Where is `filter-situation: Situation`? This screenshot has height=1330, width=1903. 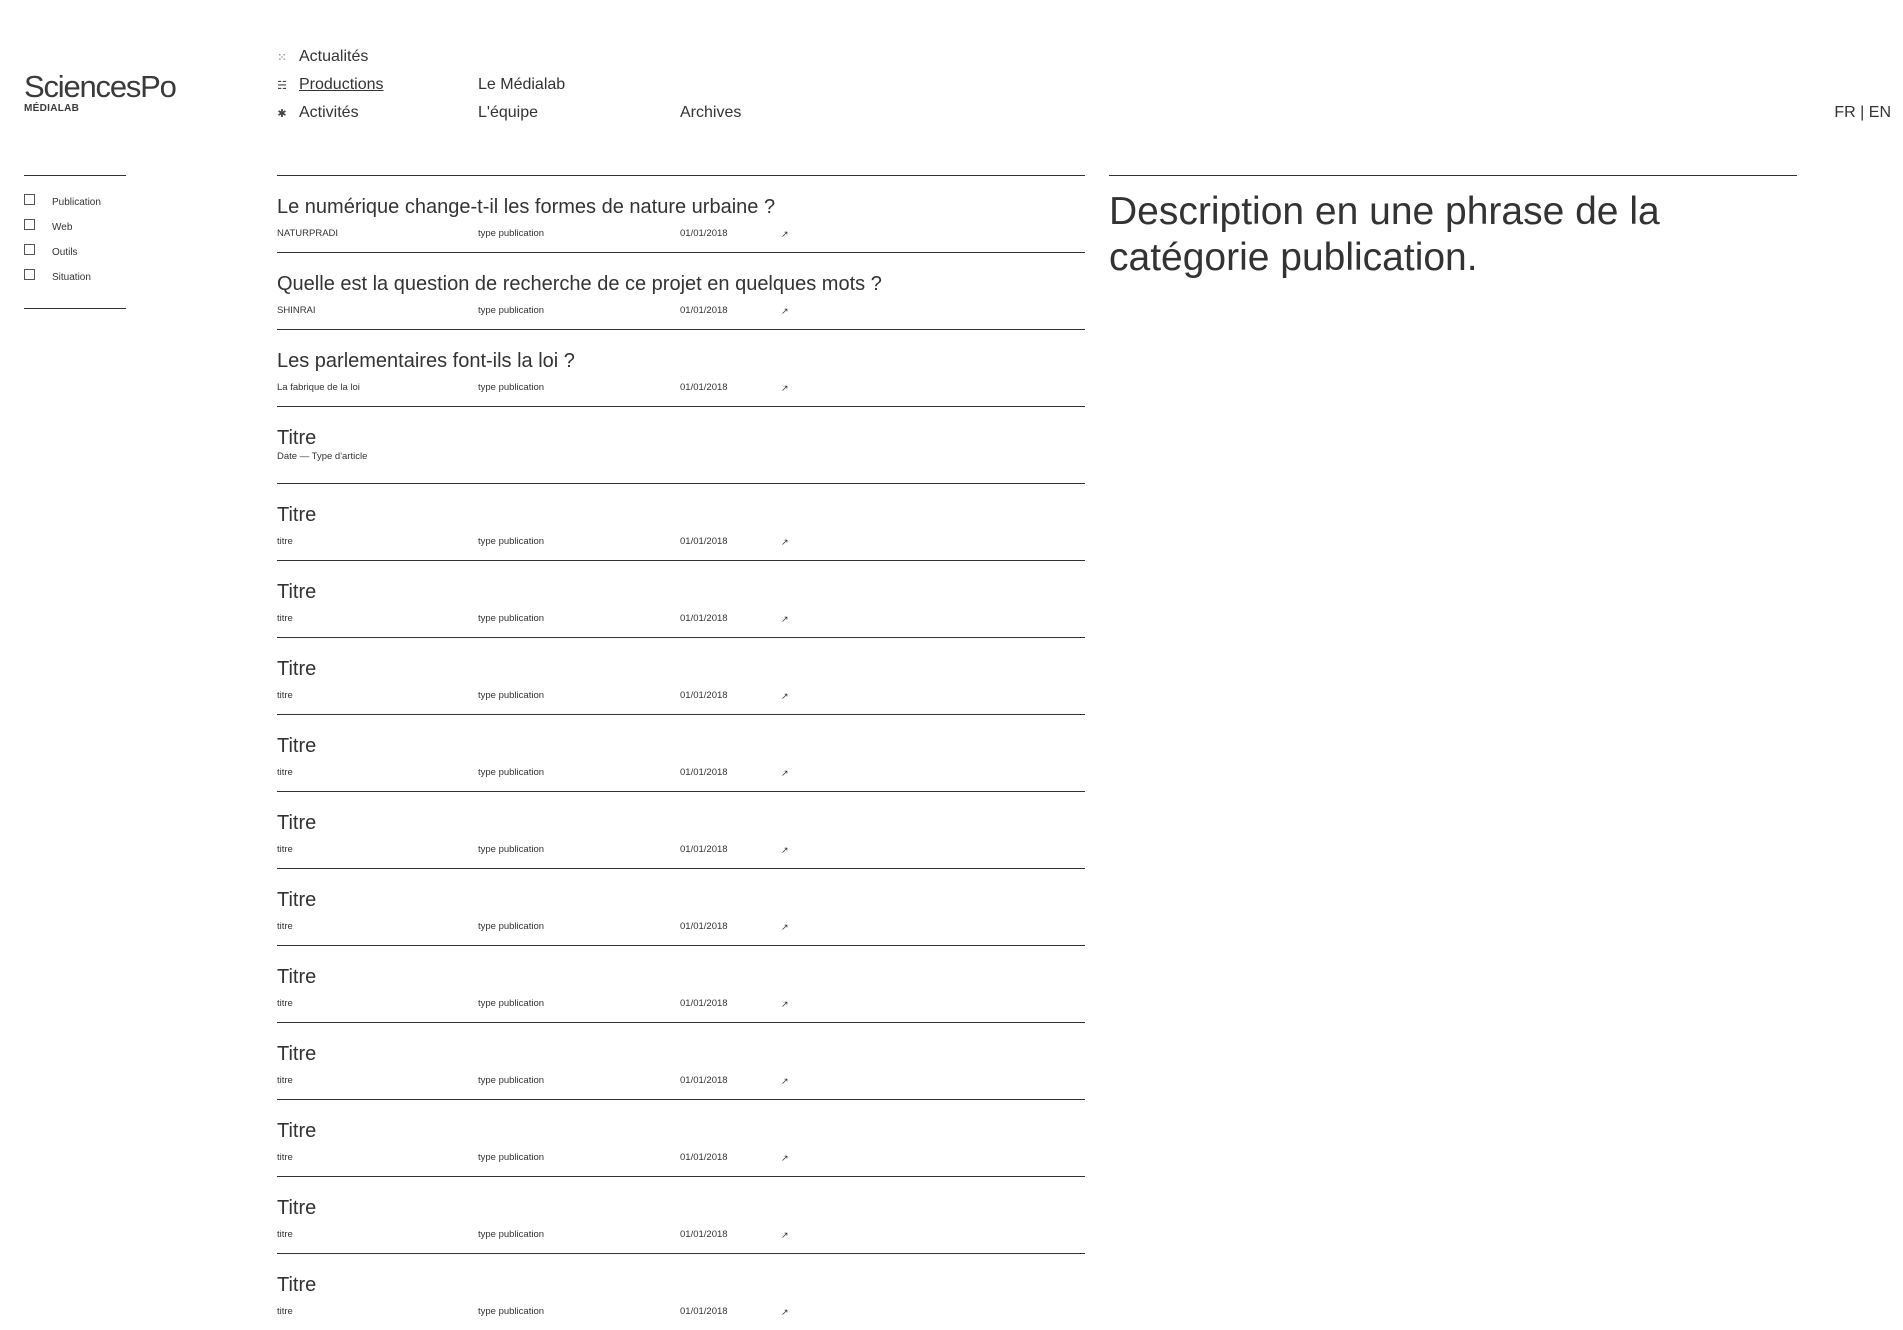
filter-situation: Situation is located at coordinates (75, 277).